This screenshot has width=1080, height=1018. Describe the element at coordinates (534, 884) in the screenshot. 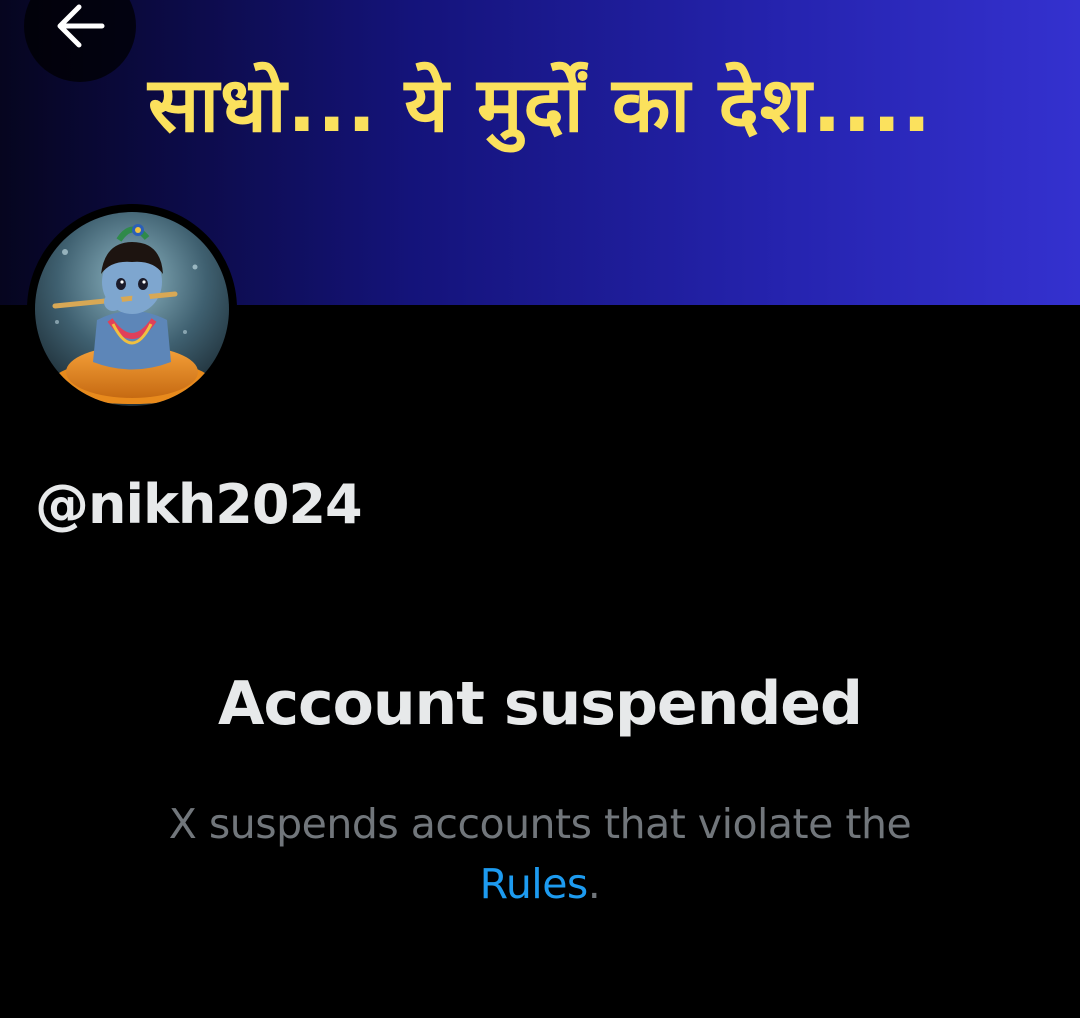

I see `rules-link: Rules` at that location.